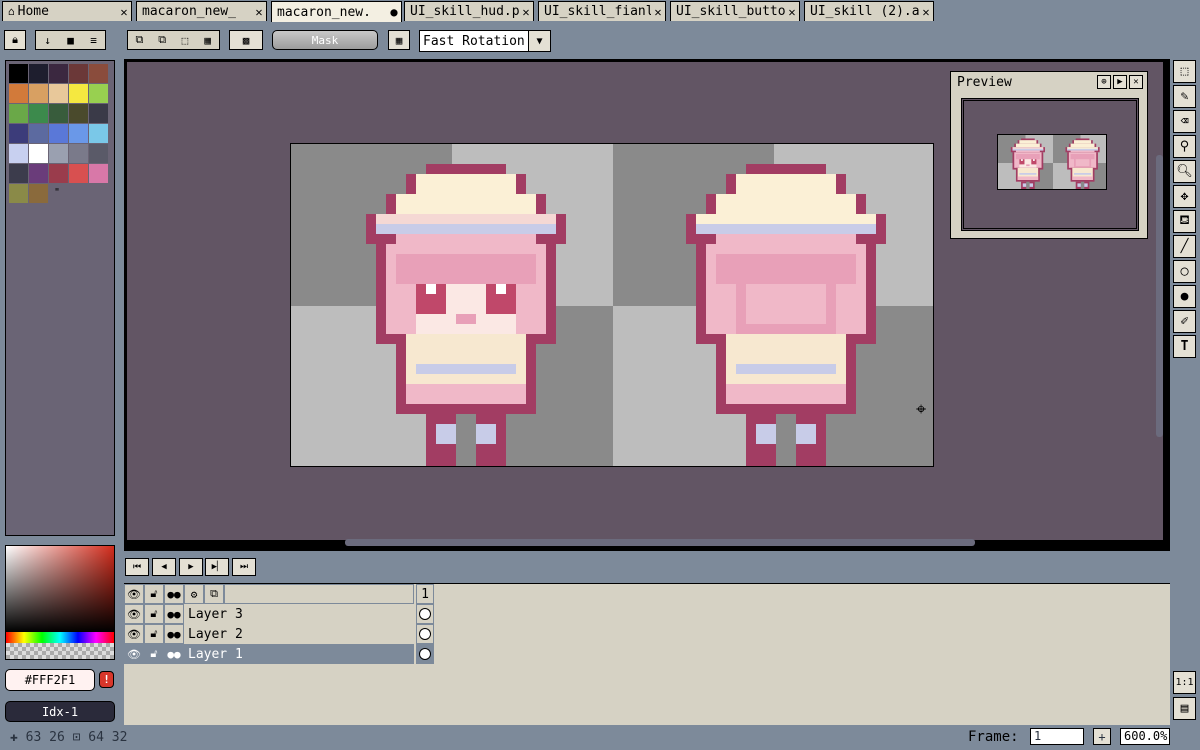 The width and height of the screenshot is (1200, 750). What do you see at coordinates (1145, 736) in the screenshot?
I see `zoom-input: 600.0%` at bounding box center [1145, 736].